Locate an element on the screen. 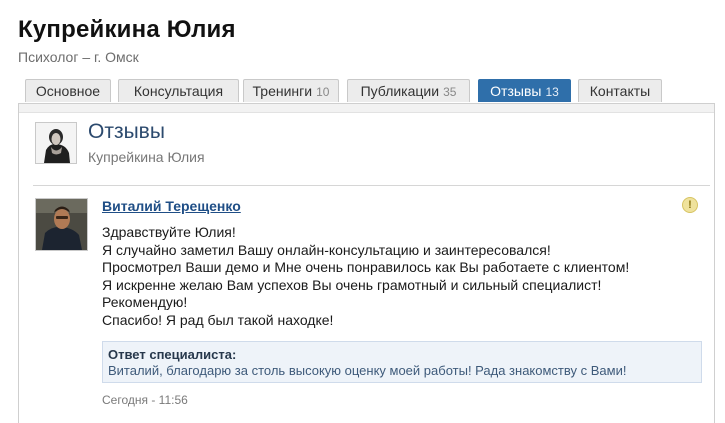  profile-subtitle: Психолог – г. Омск is located at coordinates (78, 57).